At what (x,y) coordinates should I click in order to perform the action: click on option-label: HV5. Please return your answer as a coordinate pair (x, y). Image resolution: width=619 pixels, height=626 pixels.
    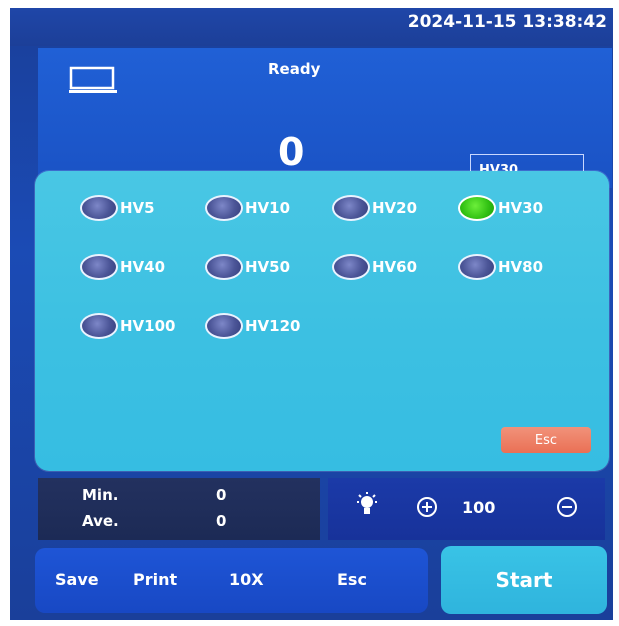
    Looking at the image, I should click on (137, 208).